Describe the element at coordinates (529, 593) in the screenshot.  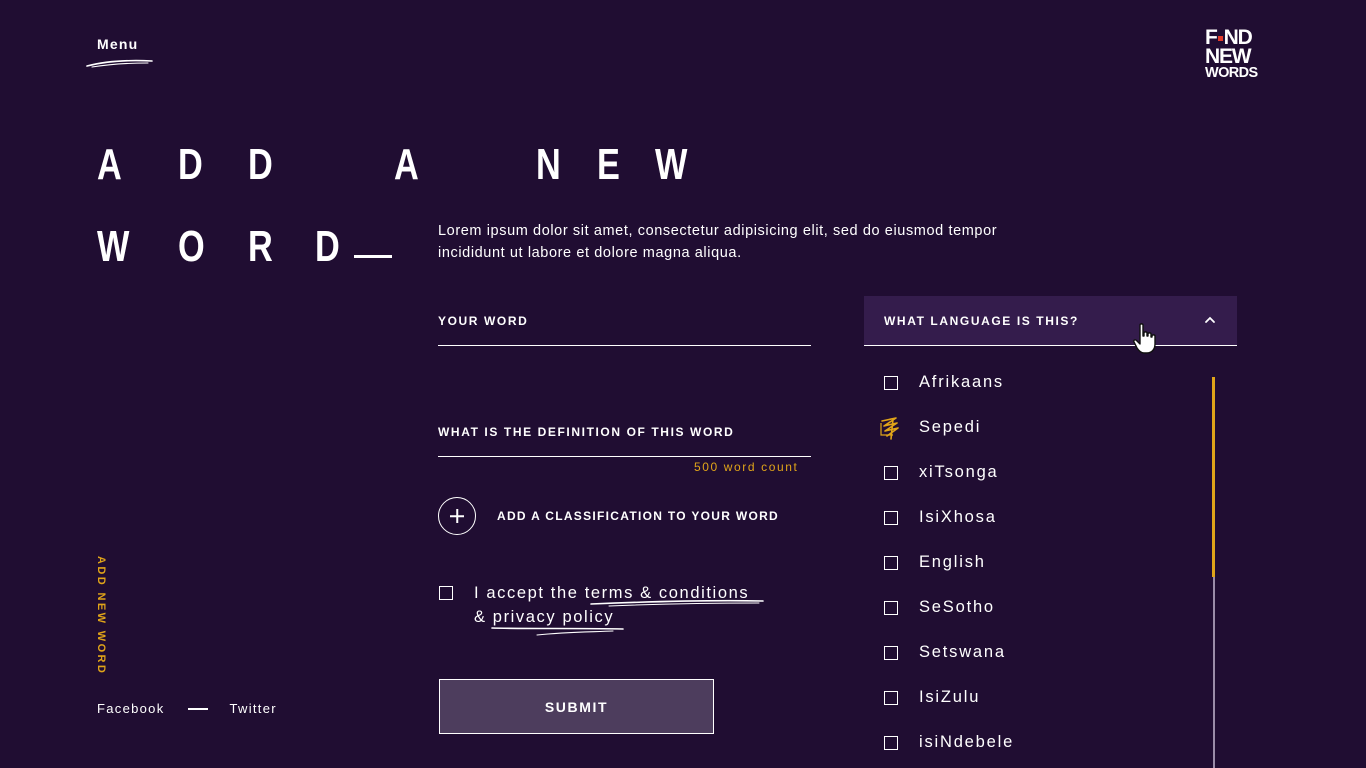
I see `terms-prefix: I accept the` at that location.